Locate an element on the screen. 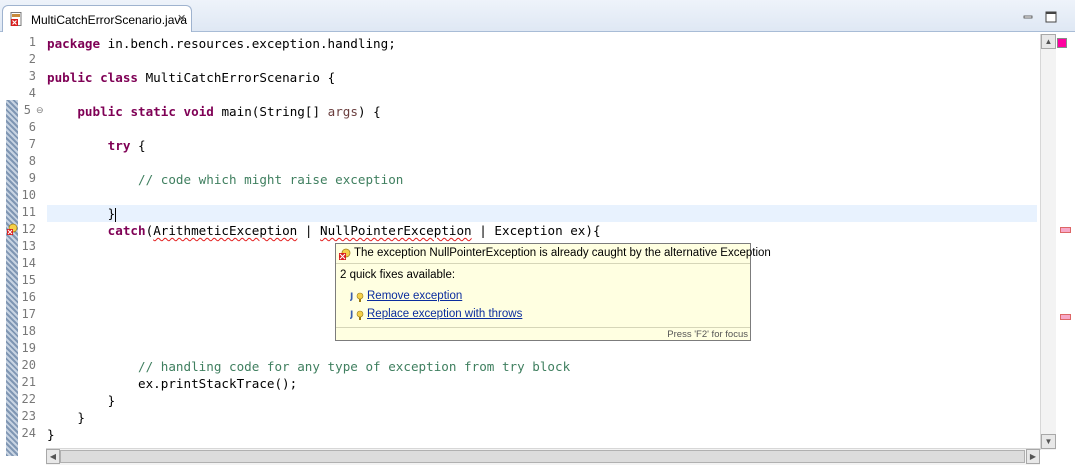  tab-multicatch-java: MultiCatchErrorScenario.java ✕ is located at coordinates (97, 18).